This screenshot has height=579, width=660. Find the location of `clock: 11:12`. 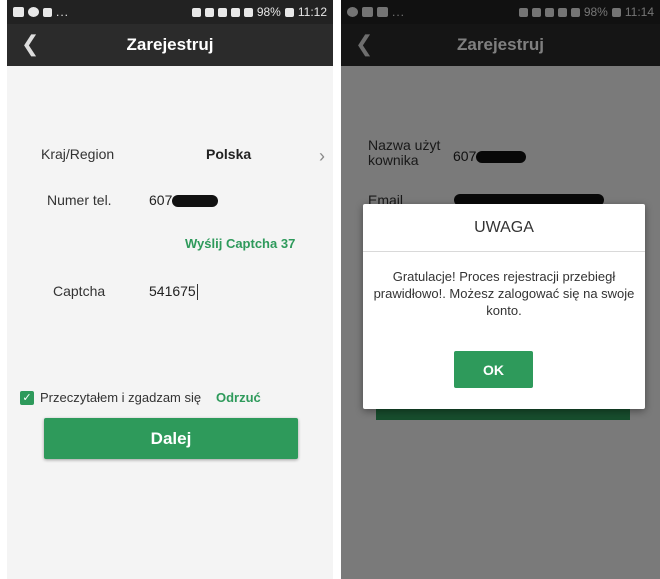

clock: 11:12 is located at coordinates (312, 12).